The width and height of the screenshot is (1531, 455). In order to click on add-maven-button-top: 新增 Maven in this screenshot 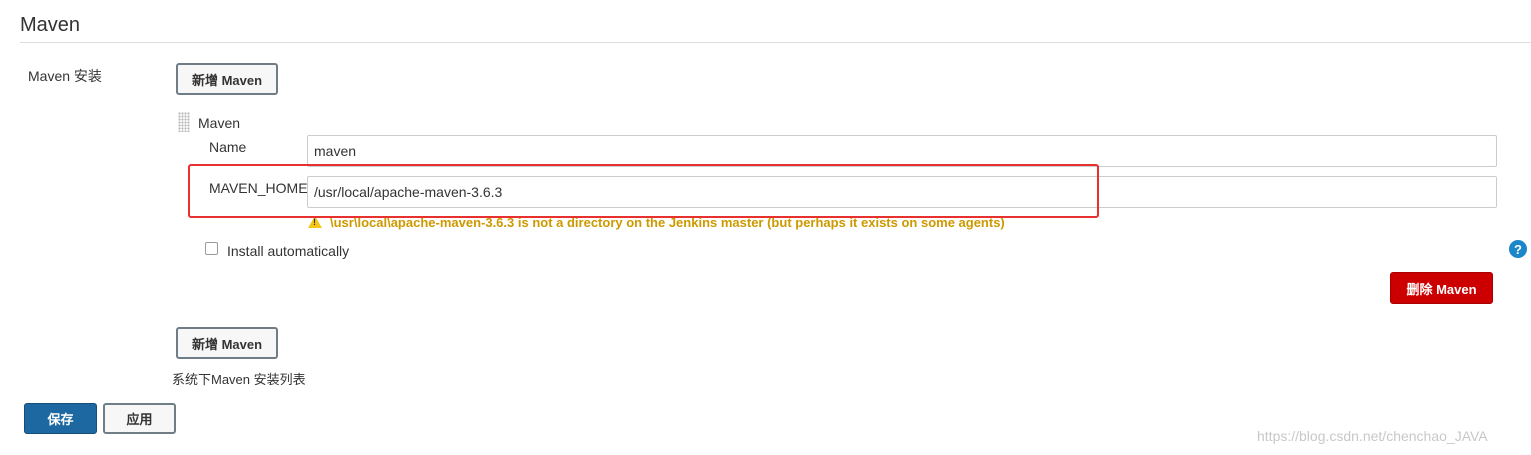, I will do `click(227, 79)`.